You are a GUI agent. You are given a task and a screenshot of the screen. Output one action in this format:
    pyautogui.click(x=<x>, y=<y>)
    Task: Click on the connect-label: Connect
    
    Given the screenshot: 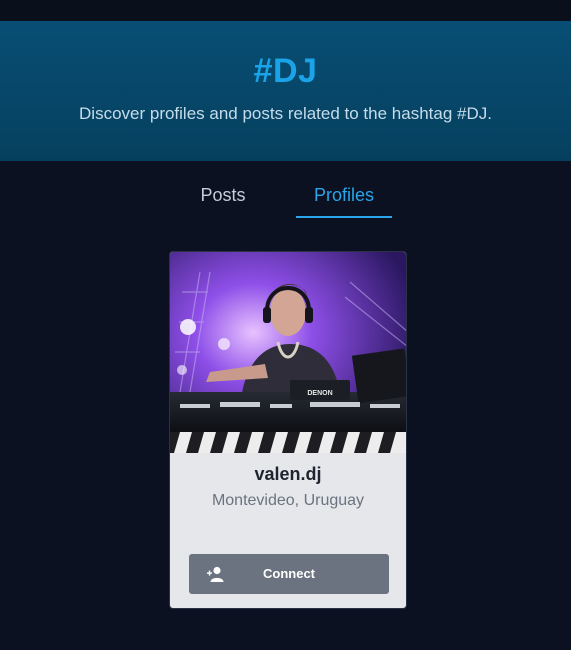 What is the action you would take?
    pyautogui.click(x=289, y=573)
    